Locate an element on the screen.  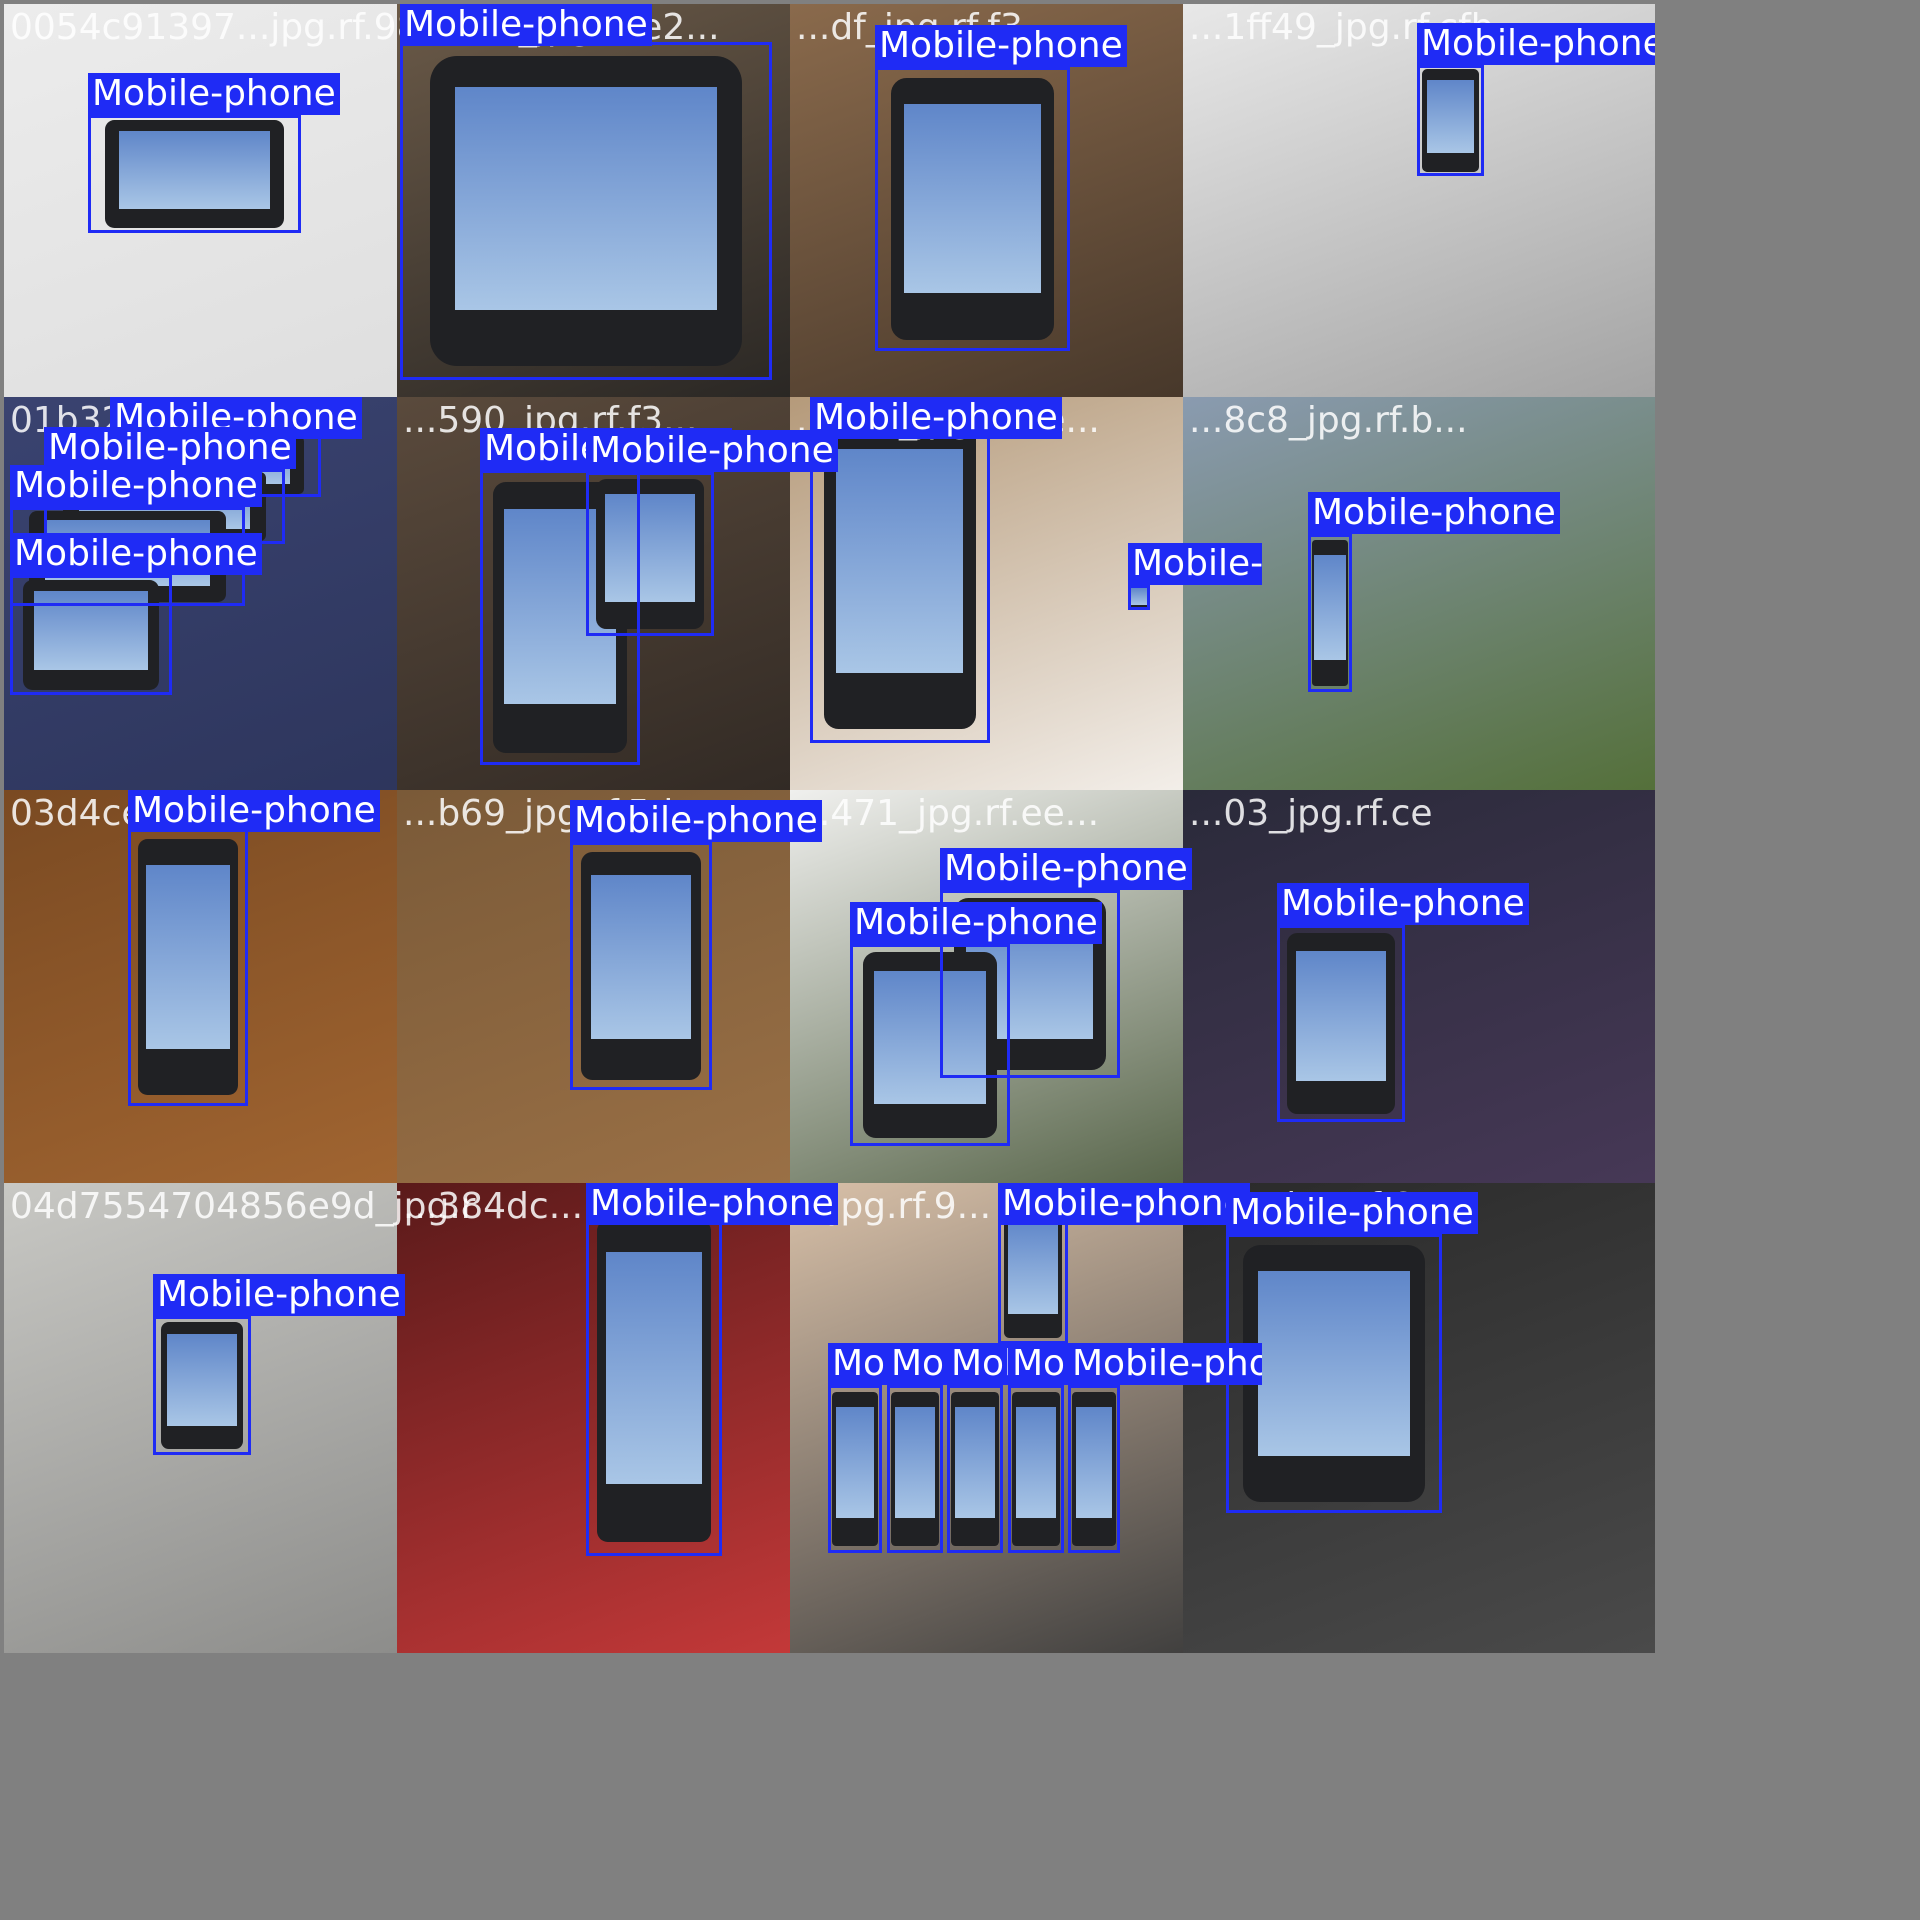
tile-filename: 0054c91397...jpg.rf.984 is located at coordinates (226, 27).